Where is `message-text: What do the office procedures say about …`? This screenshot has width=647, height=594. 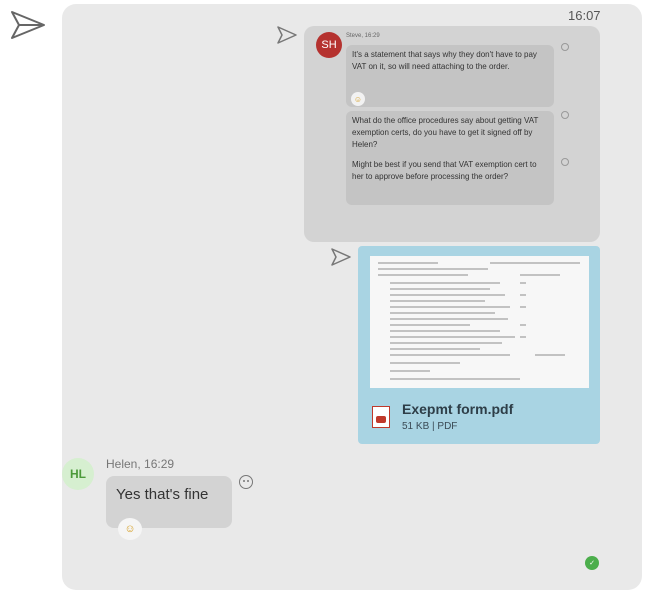
message-text: What do the office procedures say about … is located at coordinates (445, 132).